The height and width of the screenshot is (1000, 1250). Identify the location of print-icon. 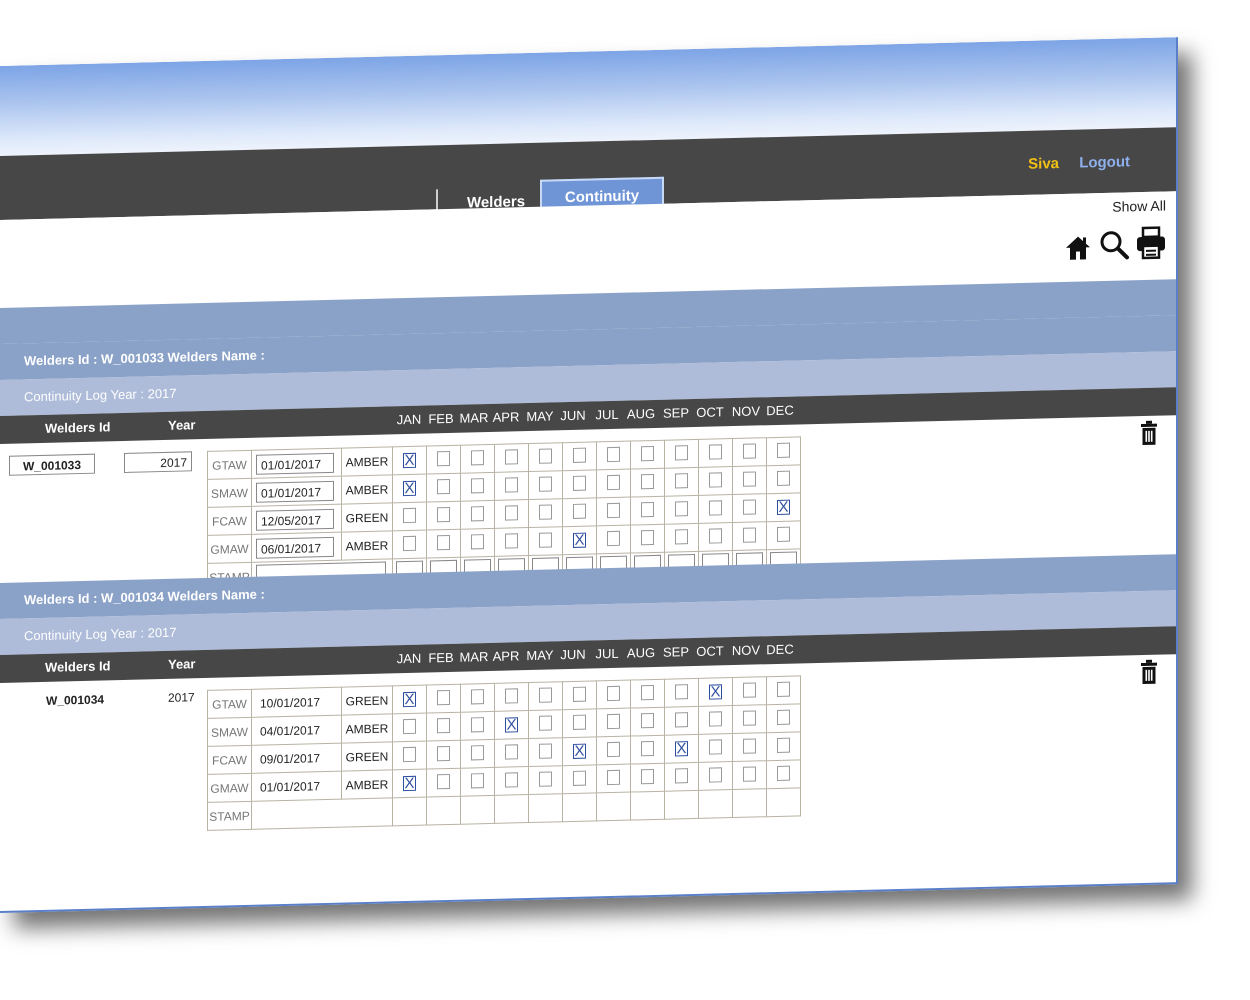
(1151, 242).